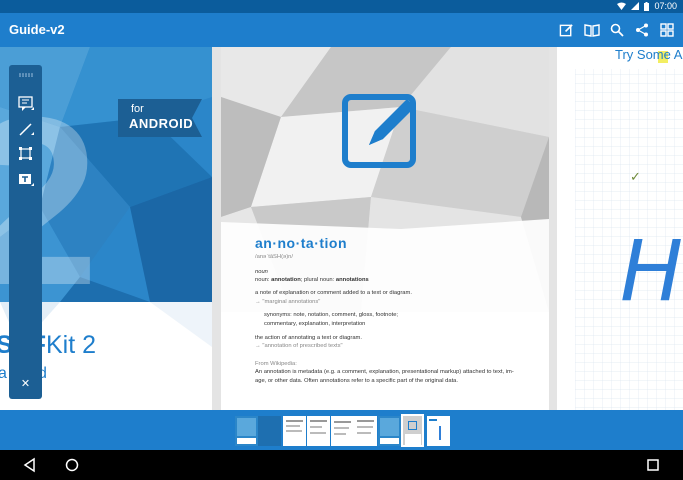  What do you see at coordinates (26, 154) in the screenshot?
I see `shape-icon` at bounding box center [26, 154].